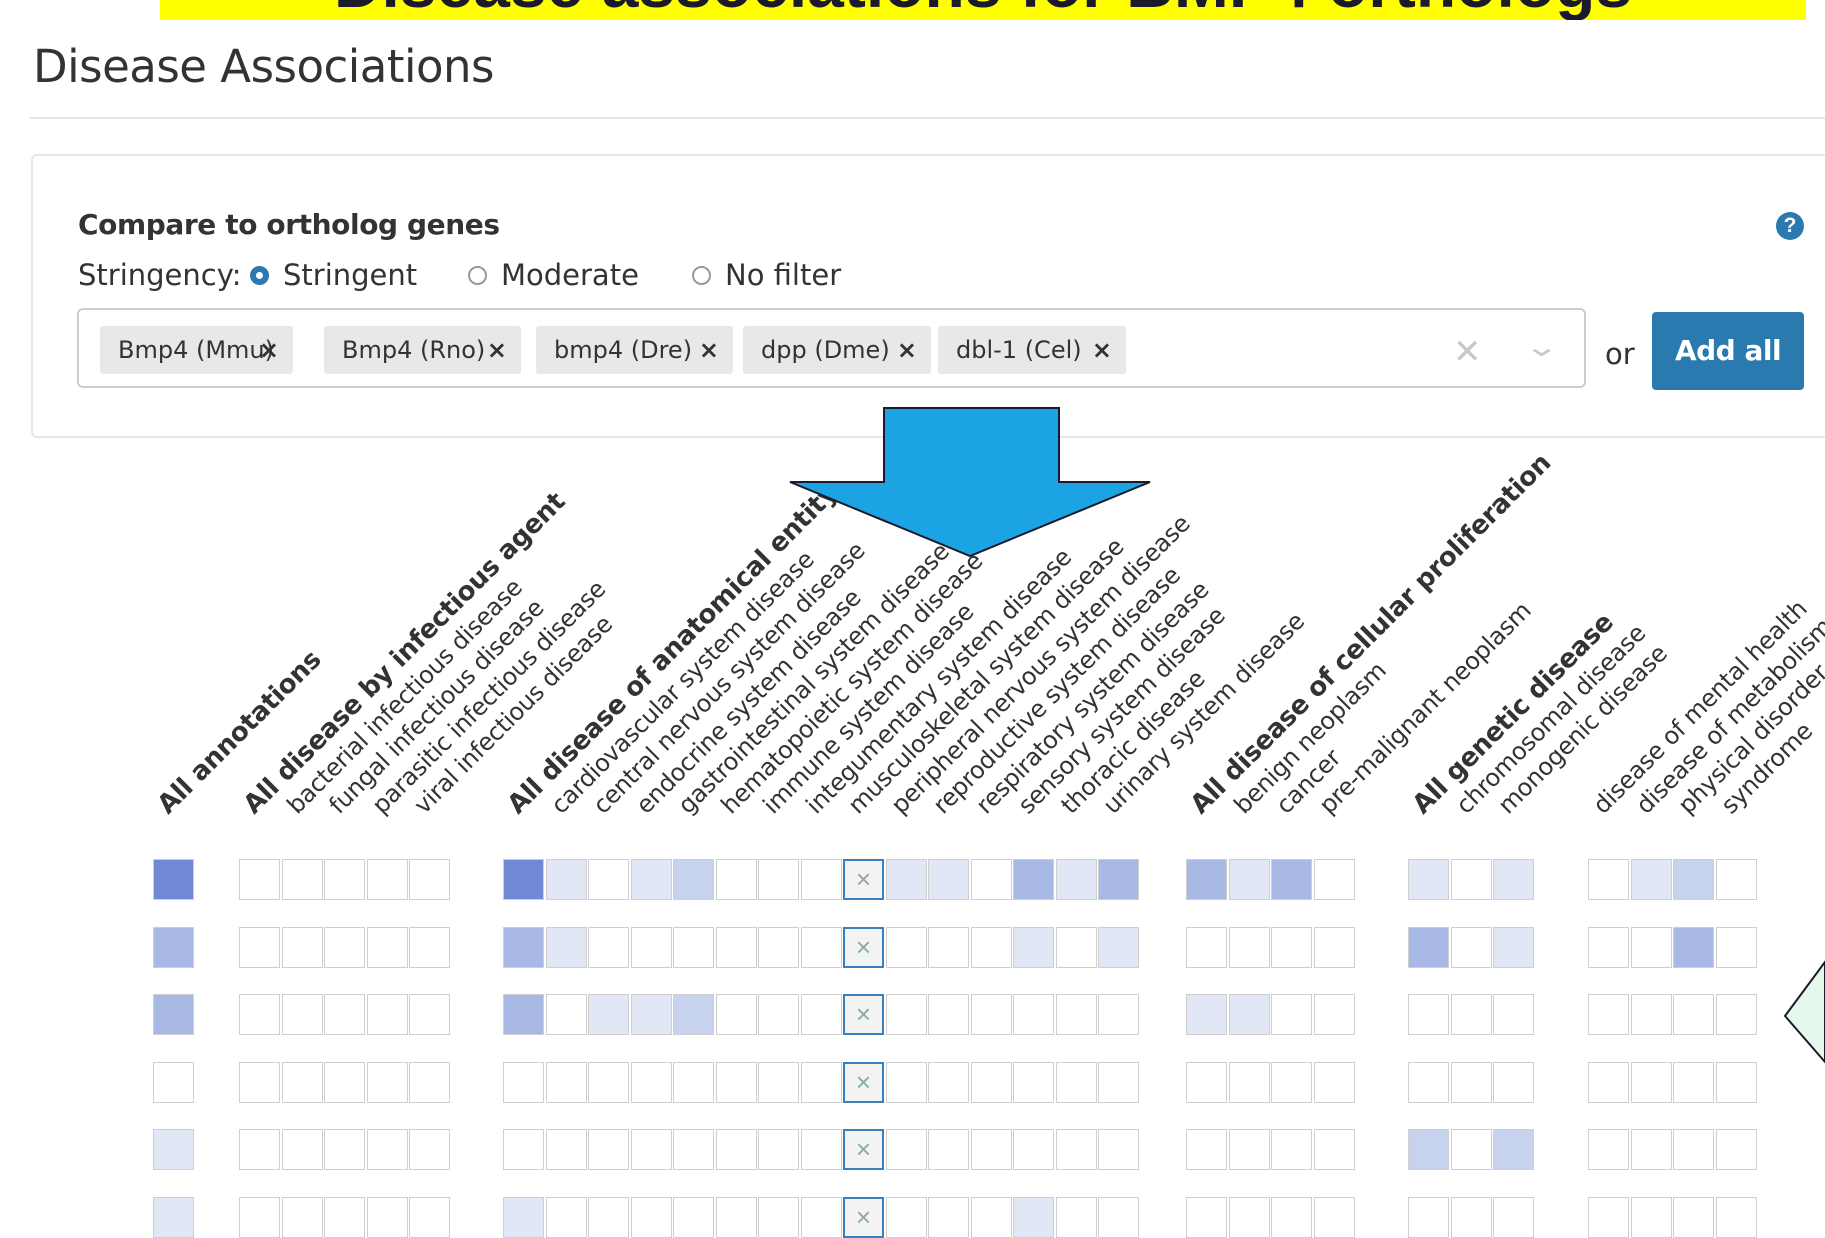 The image size is (1825, 1238). I want to click on gene-chip: Bmp4 (Rno) ×, so click(422, 350).